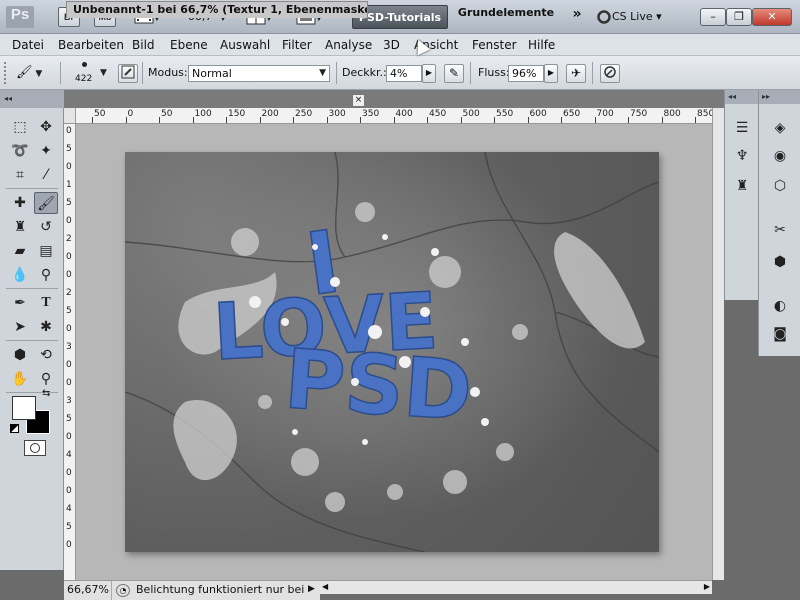  What do you see at coordinates (20, 379) in the screenshot?
I see `hand-tool: ✋` at bounding box center [20, 379].